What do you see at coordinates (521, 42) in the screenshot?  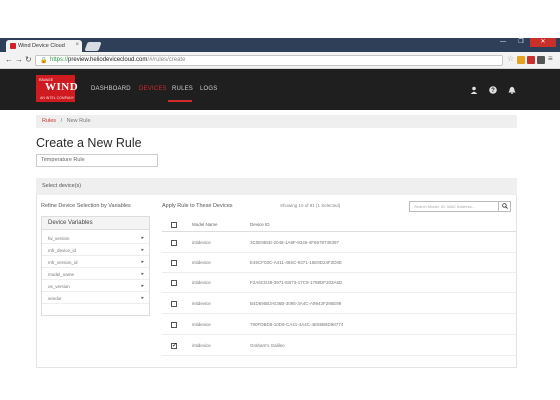 I see `maximize-button: ❐` at bounding box center [521, 42].